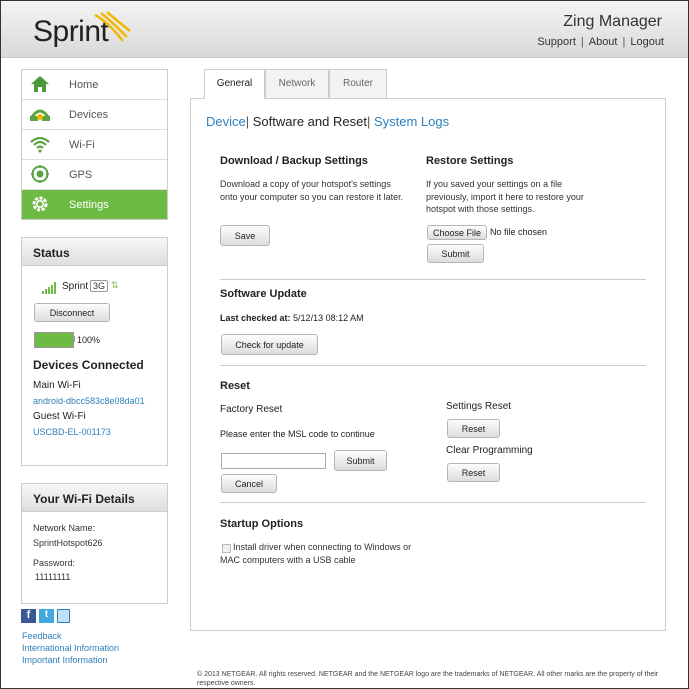 The image size is (689, 689). What do you see at coordinates (269, 344) in the screenshot?
I see `check-update-button: Check for update` at bounding box center [269, 344].